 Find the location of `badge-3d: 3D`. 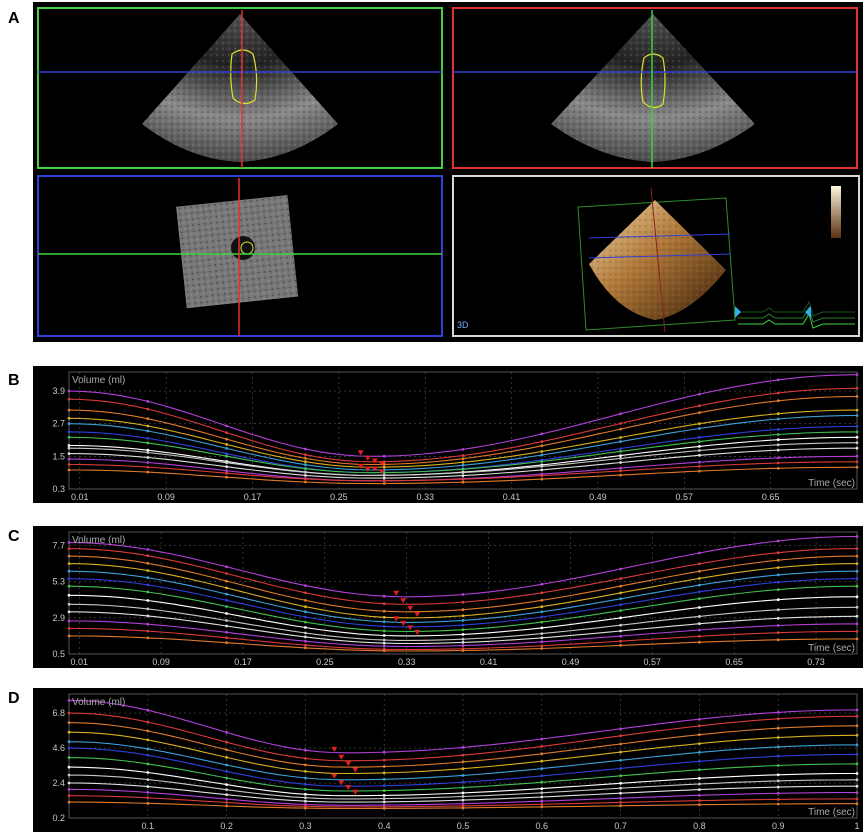

badge-3d: 3D is located at coordinates (463, 325).